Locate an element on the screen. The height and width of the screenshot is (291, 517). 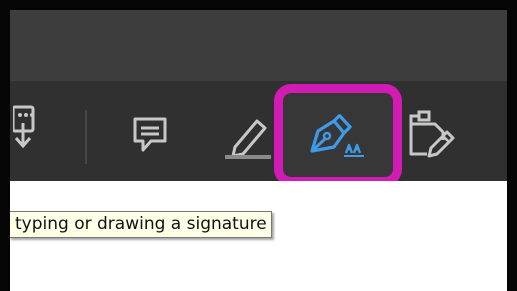
fill-and-sign-tool-button is located at coordinates (338, 135).